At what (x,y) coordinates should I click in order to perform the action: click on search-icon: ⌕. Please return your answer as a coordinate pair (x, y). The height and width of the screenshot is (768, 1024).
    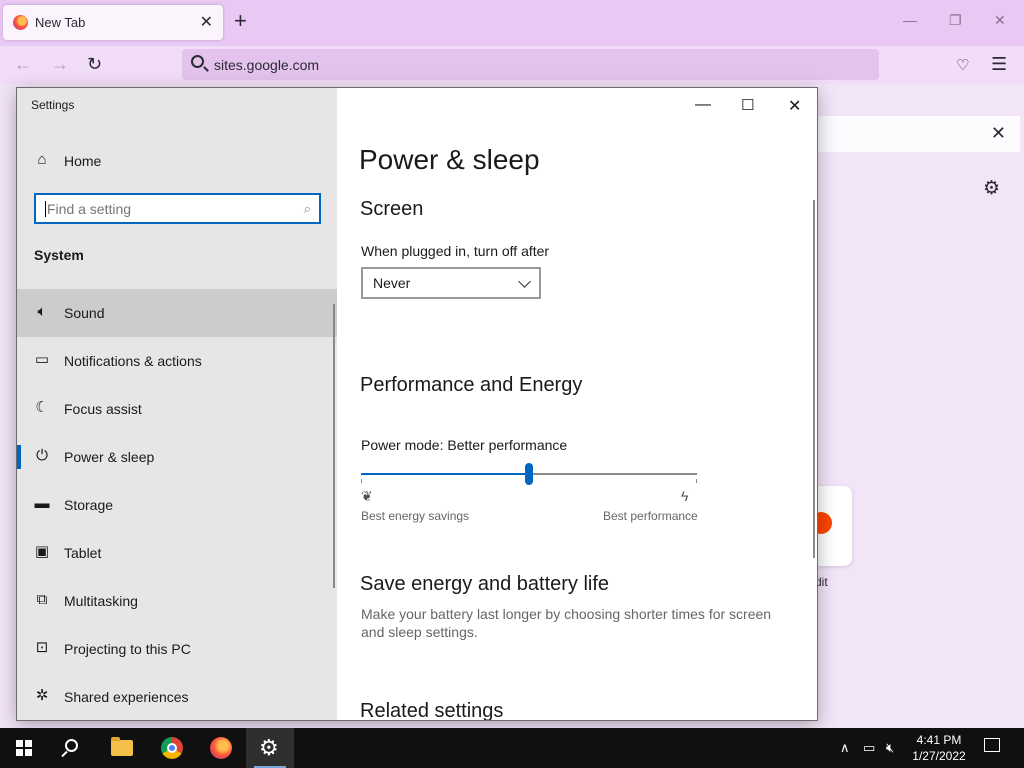
    Looking at the image, I should click on (307, 208).